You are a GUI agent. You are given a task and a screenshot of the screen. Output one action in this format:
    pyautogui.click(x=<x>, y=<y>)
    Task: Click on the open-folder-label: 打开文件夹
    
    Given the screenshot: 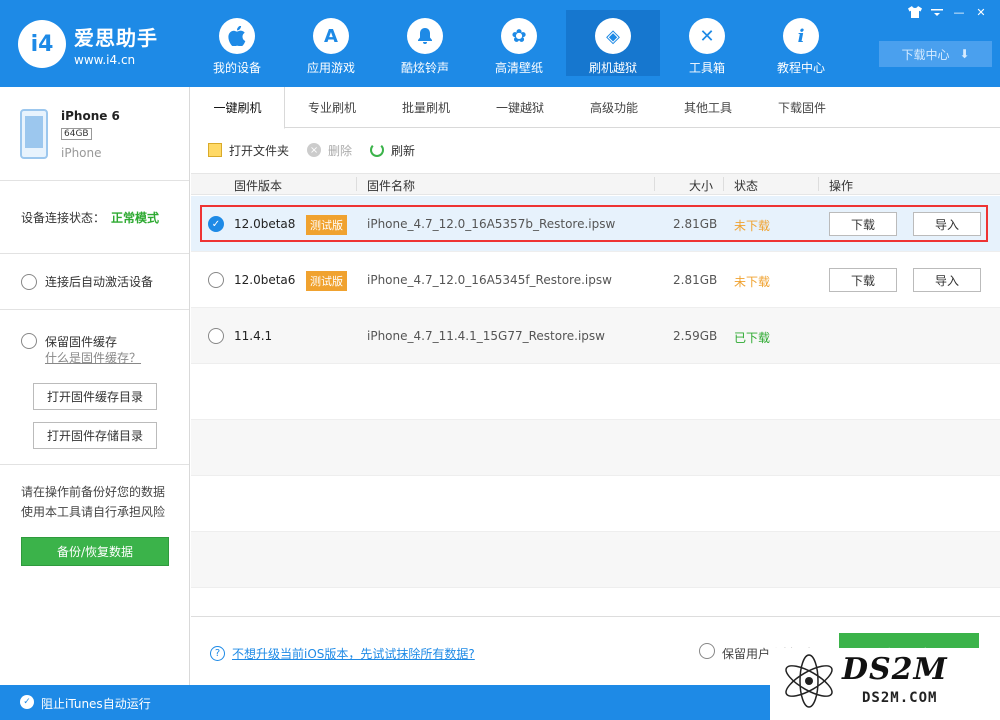 What is the action you would take?
    pyautogui.click(x=259, y=150)
    